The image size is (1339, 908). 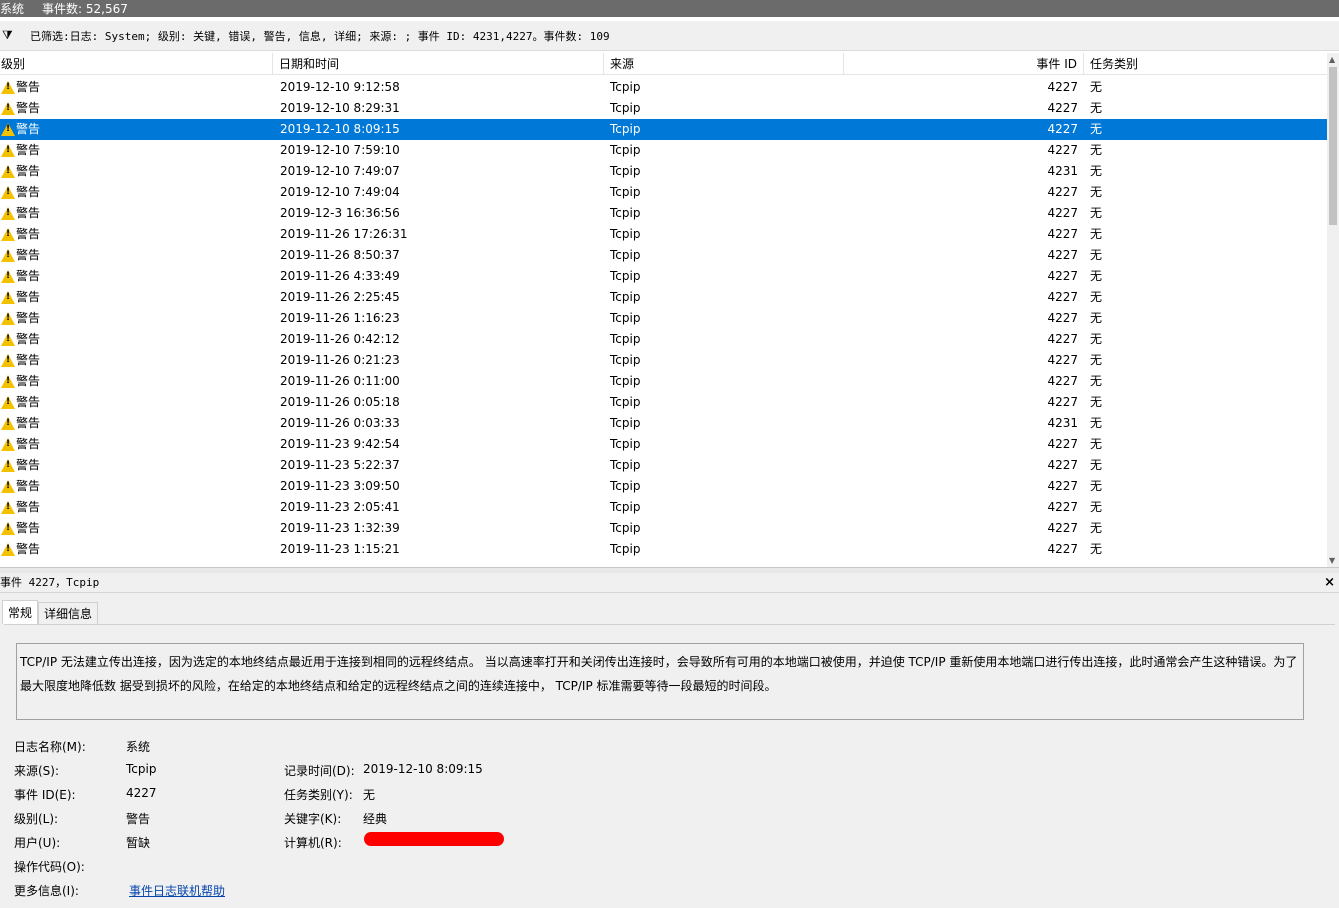 I want to click on table-row: 警告 2019-11-26 0:05:18 Tcpip 4227 无, so click(x=663, y=402).